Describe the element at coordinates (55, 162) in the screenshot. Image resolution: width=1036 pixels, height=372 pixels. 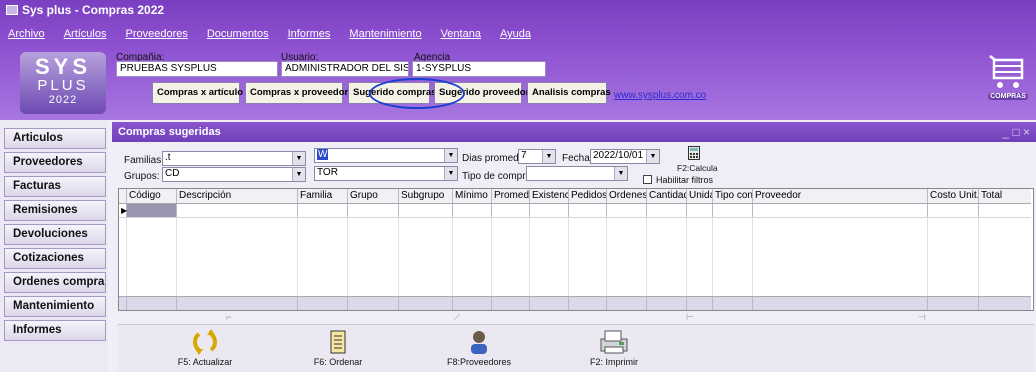
I see `nav-proveedores: Proveedores` at that location.